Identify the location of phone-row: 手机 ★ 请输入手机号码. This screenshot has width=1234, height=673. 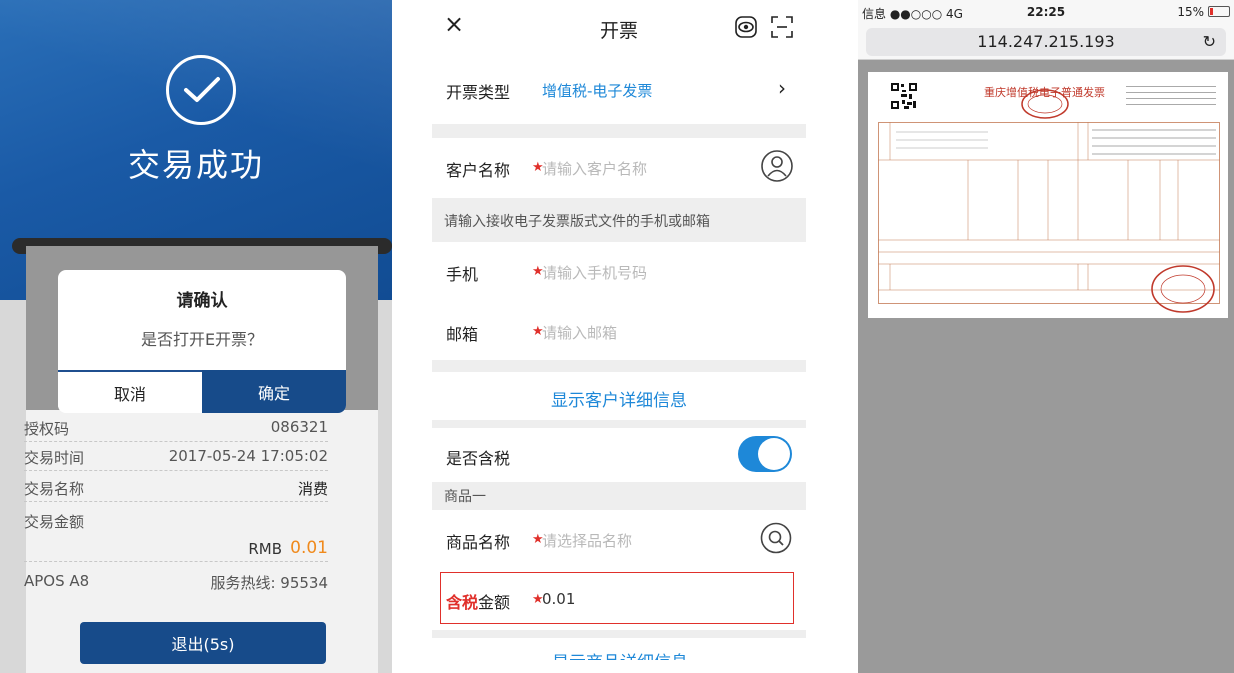
(619, 272).